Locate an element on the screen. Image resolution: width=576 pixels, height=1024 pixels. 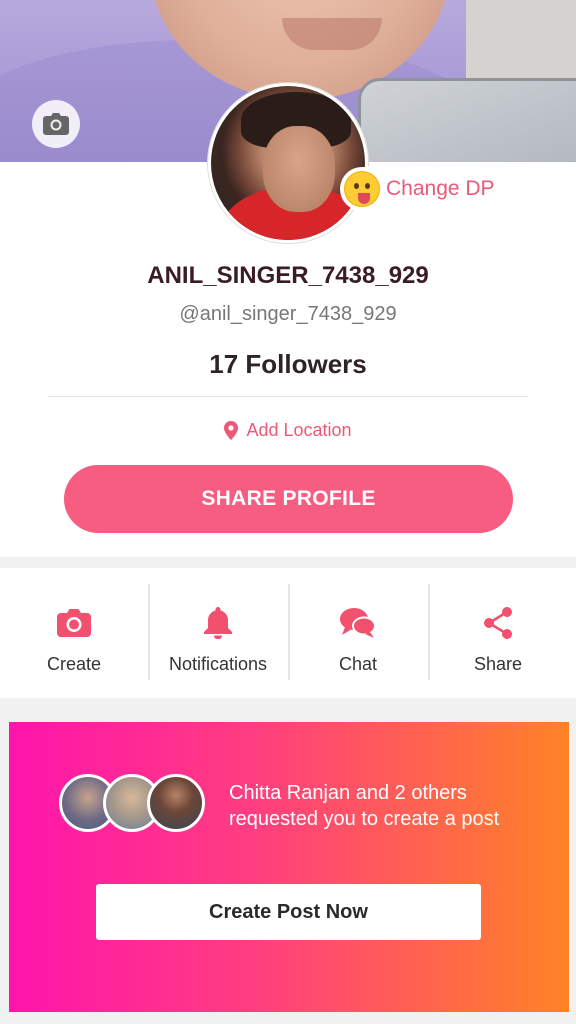
create-action: Create is located at coordinates (74, 633).